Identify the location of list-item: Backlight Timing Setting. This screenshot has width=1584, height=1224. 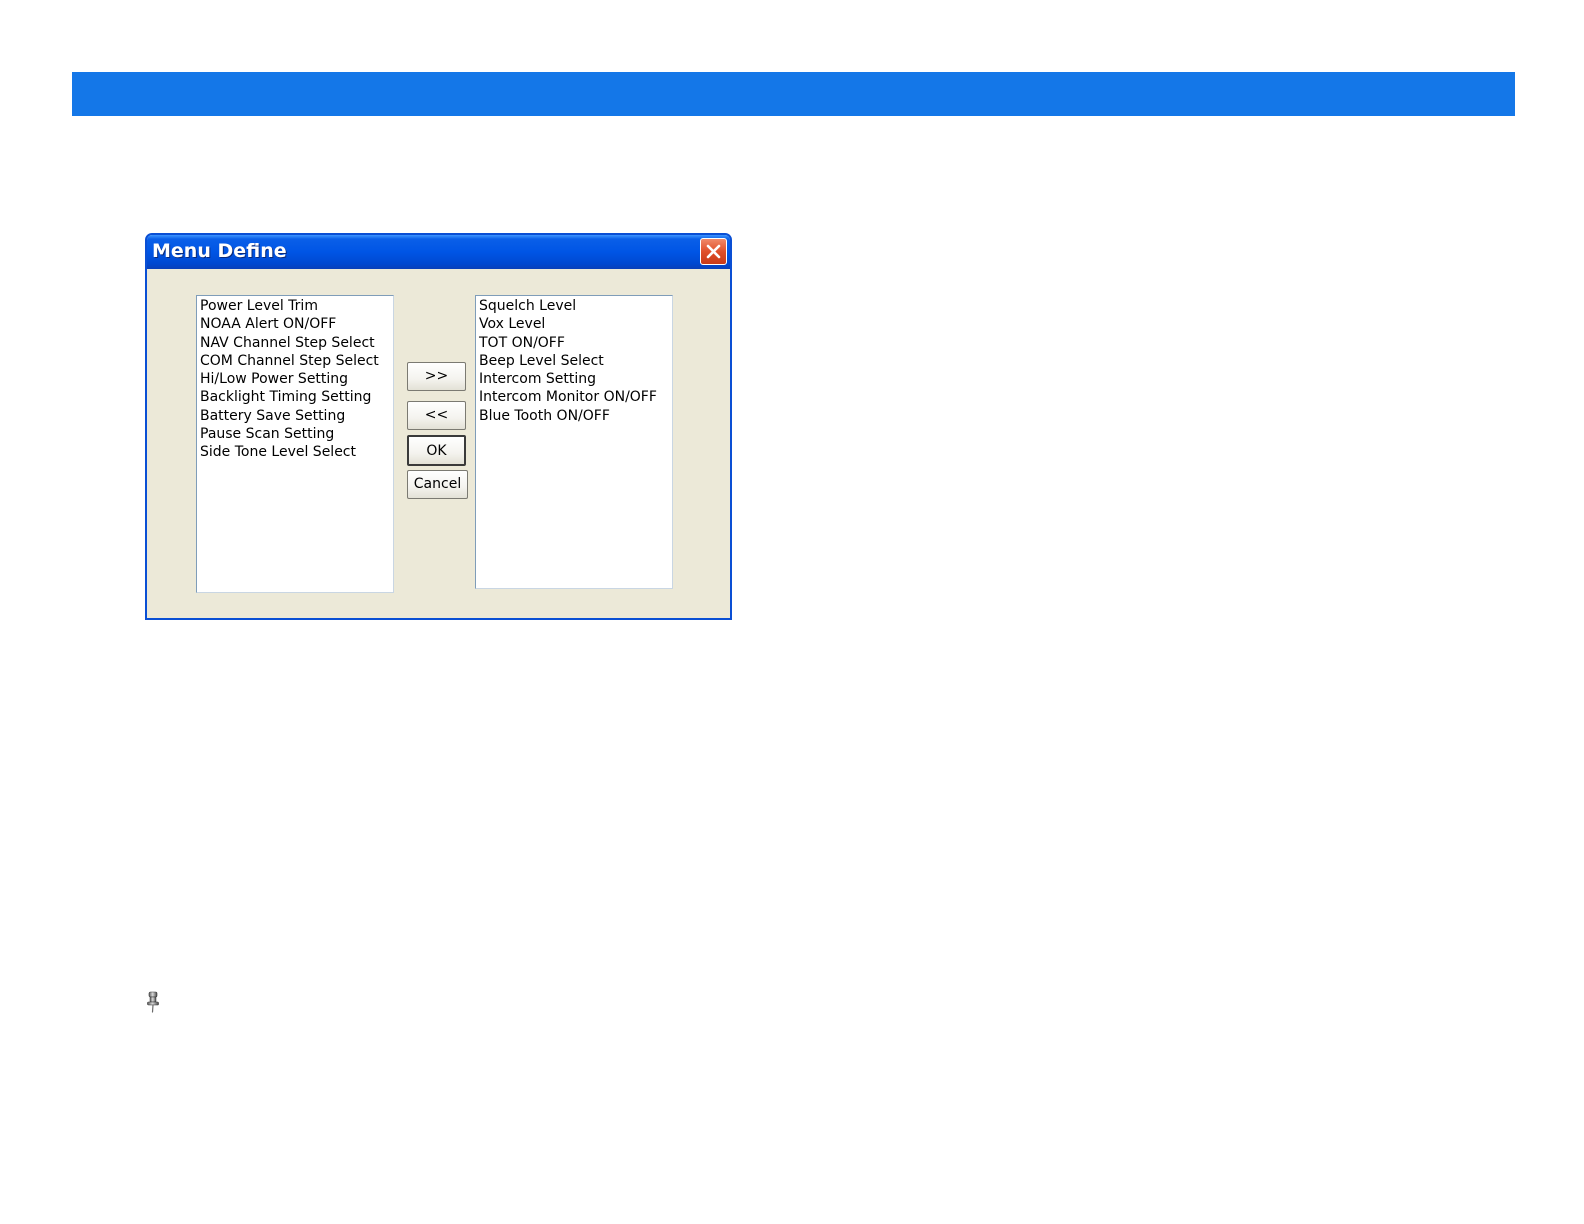
(296, 397).